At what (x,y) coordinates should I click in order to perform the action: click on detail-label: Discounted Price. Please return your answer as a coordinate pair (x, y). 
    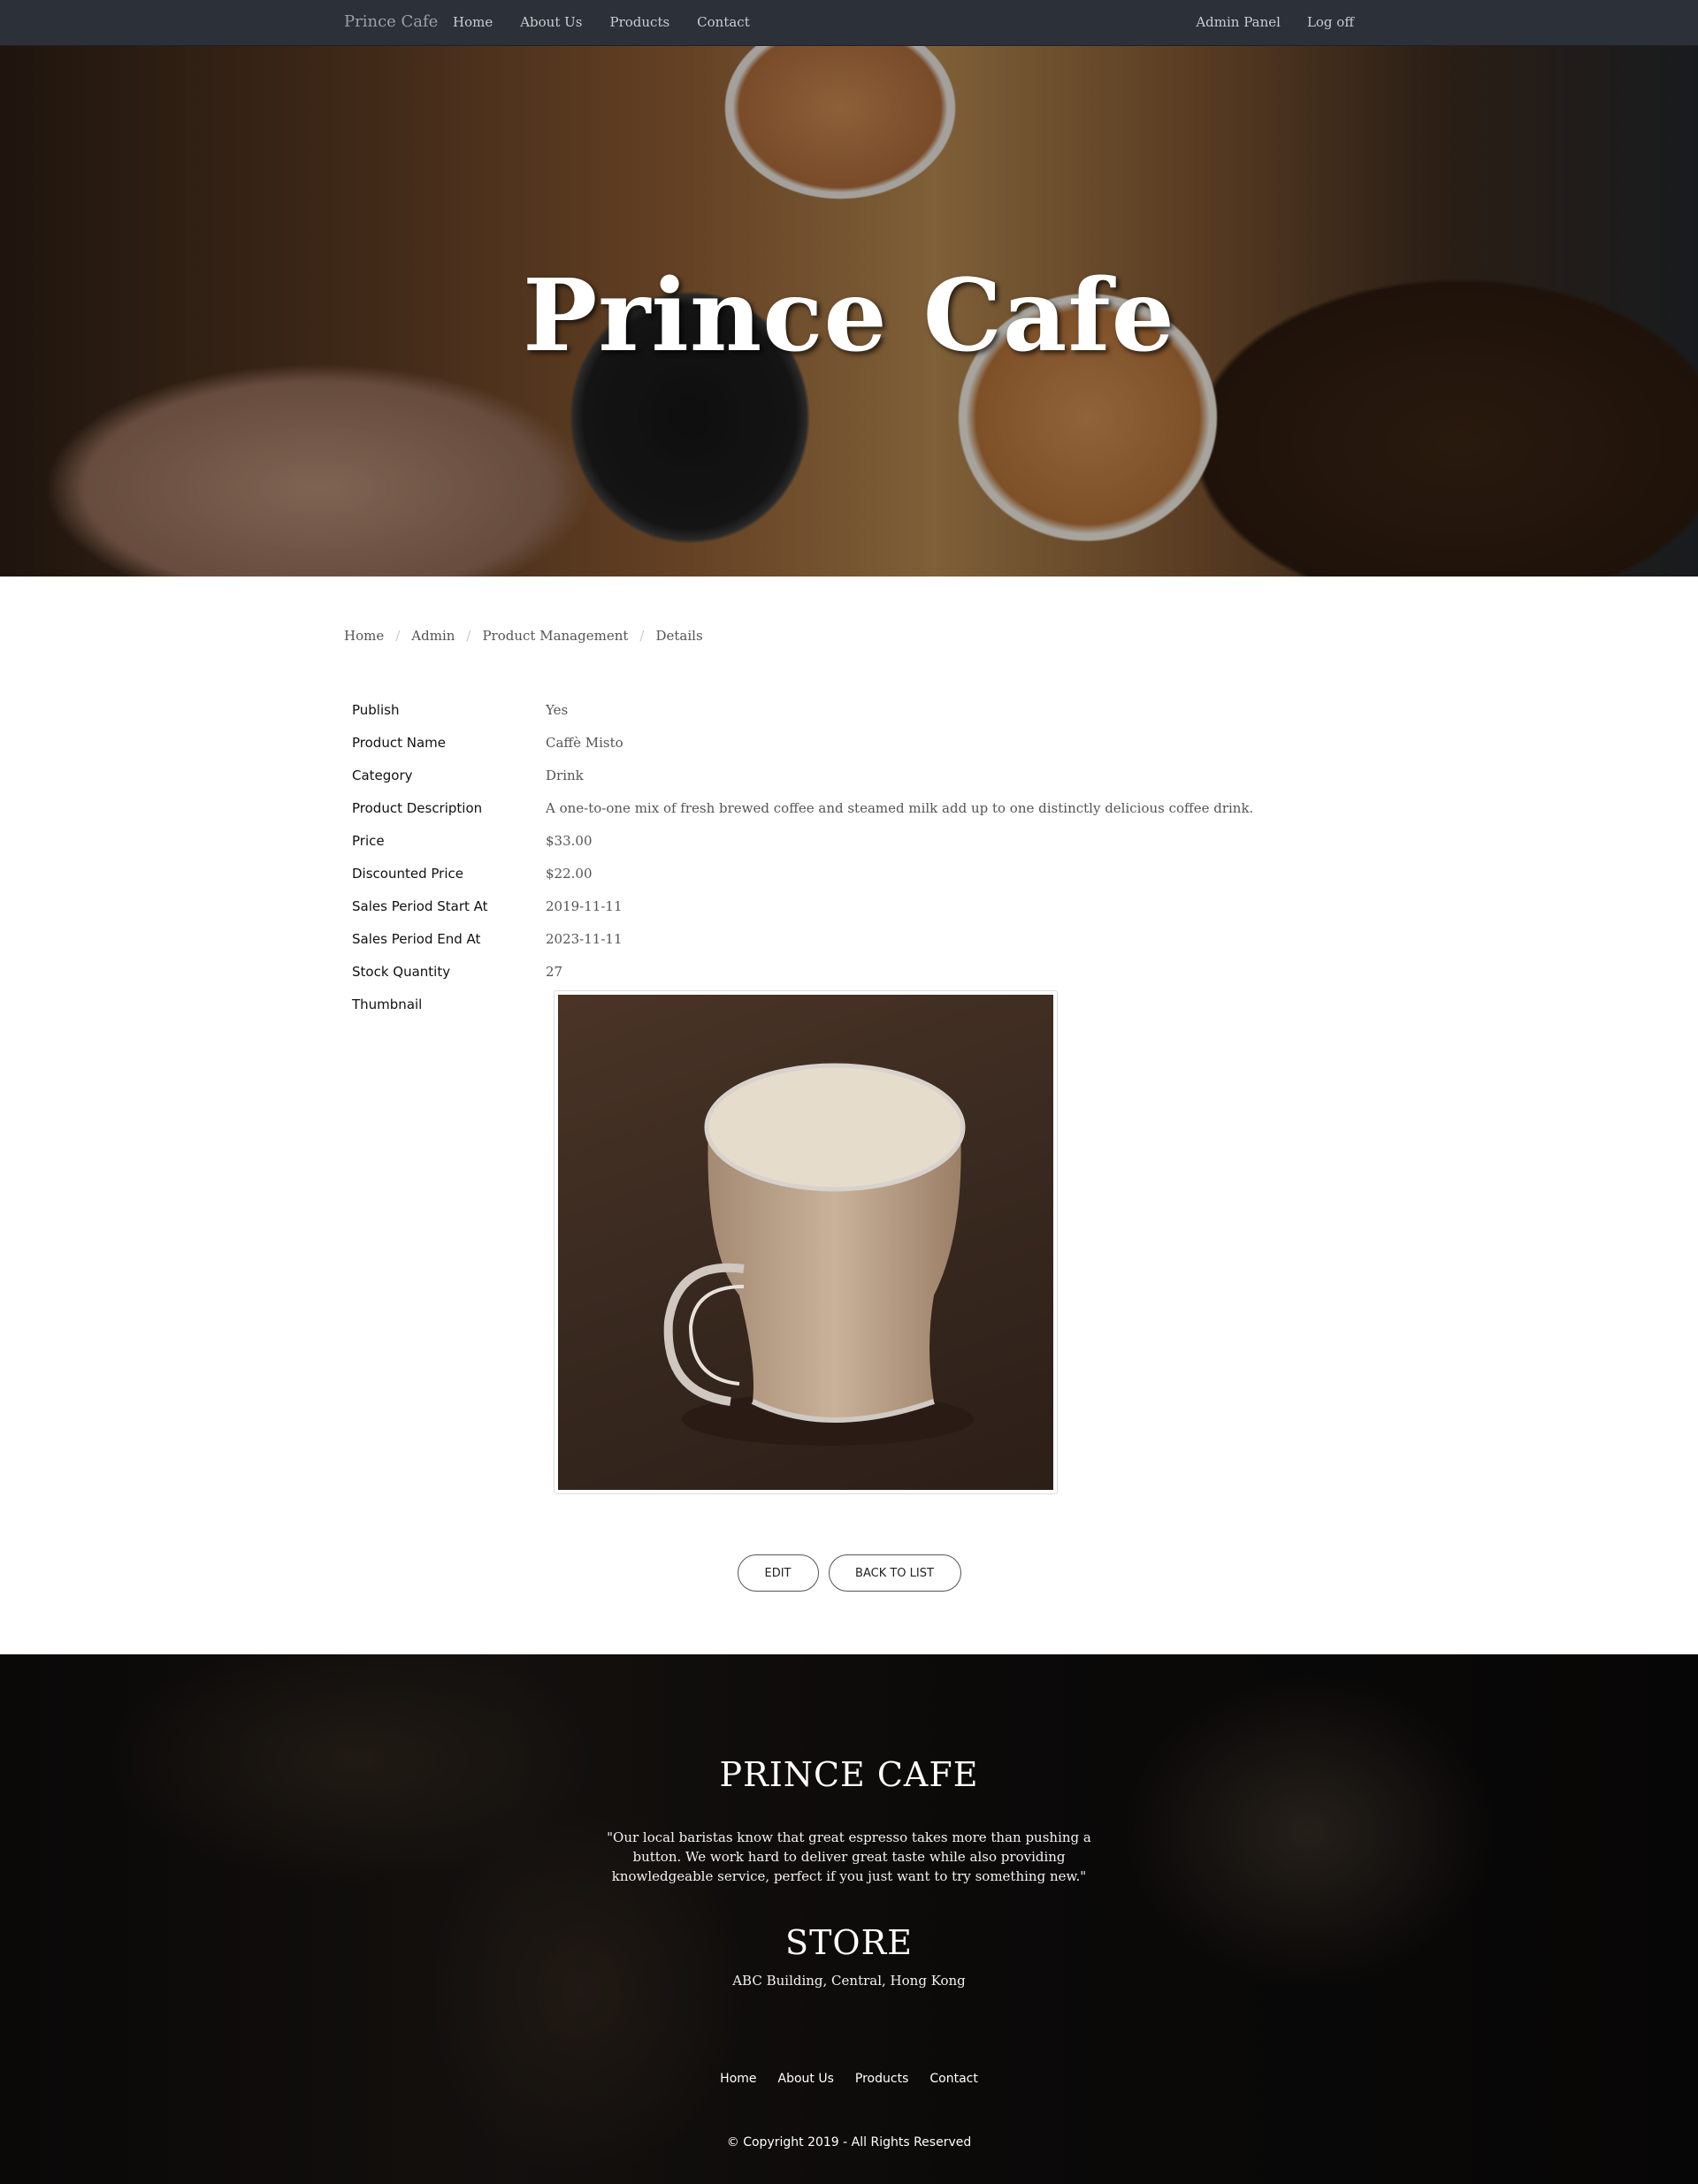
    Looking at the image, I should click on (408, 873).